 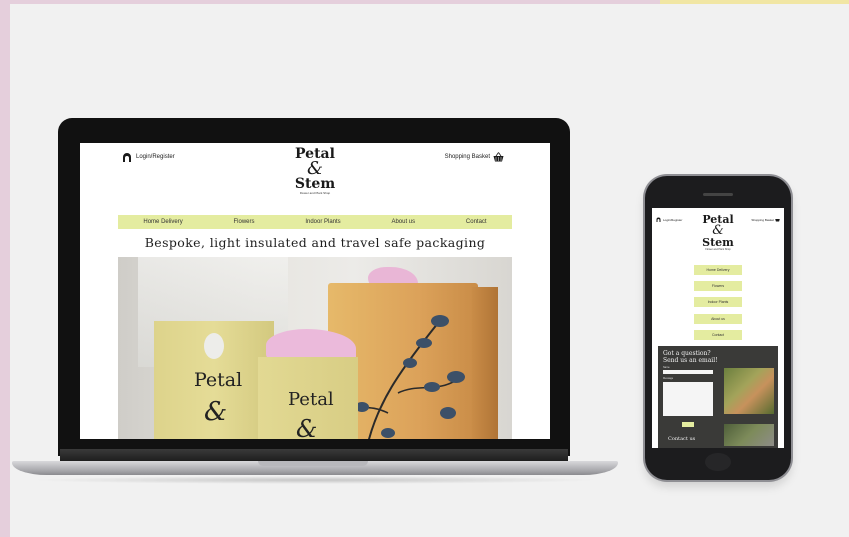 What do you see at coordinates (658, 219) in the screenshot?
I see `mobile-user-icon` at bounding box center [658, 219].